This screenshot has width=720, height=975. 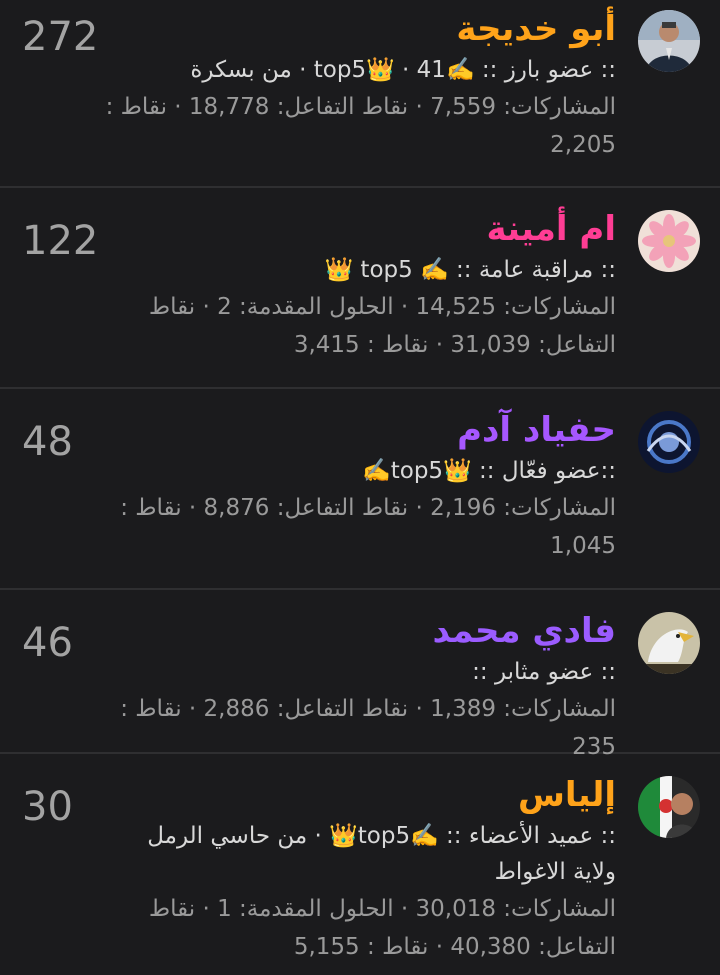 I want to click on blue-ornament-avatar, so click(x=669, y=442).